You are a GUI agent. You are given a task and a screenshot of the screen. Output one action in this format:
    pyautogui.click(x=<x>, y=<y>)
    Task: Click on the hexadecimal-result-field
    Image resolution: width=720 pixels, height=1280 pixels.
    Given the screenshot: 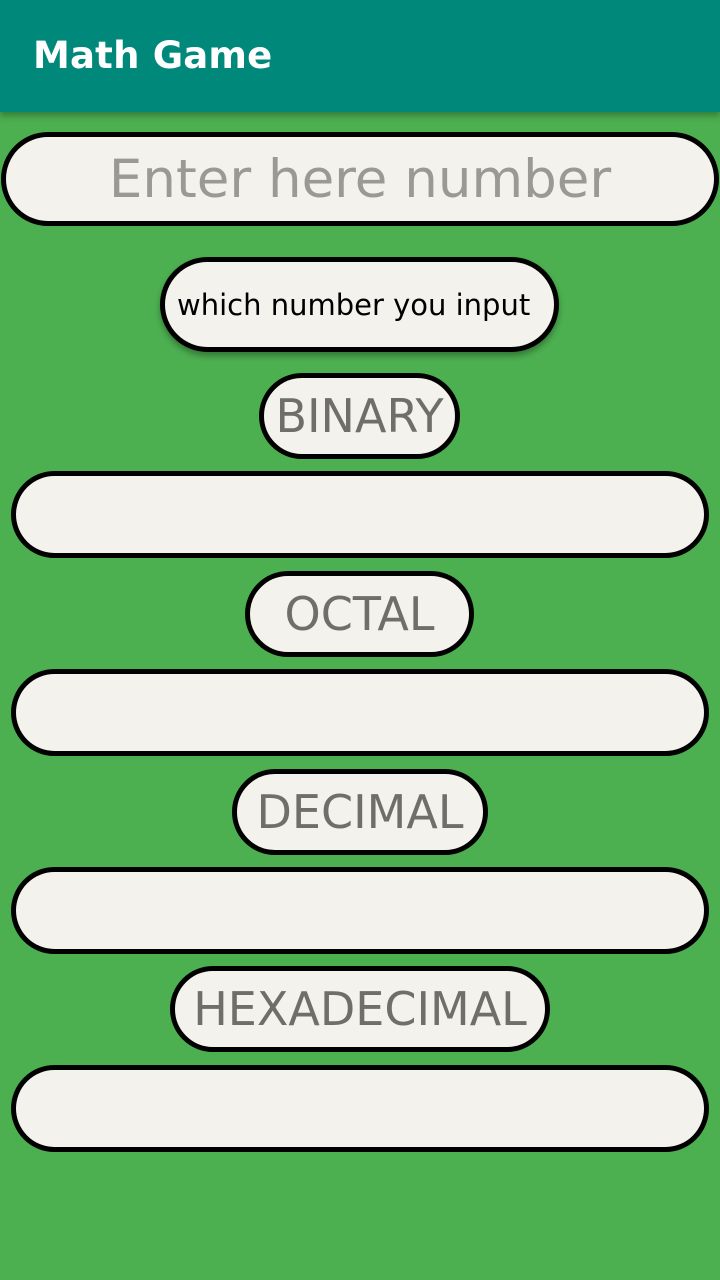 What is the action you would take?
    pyautogui.click(x=360, y=1108)
    